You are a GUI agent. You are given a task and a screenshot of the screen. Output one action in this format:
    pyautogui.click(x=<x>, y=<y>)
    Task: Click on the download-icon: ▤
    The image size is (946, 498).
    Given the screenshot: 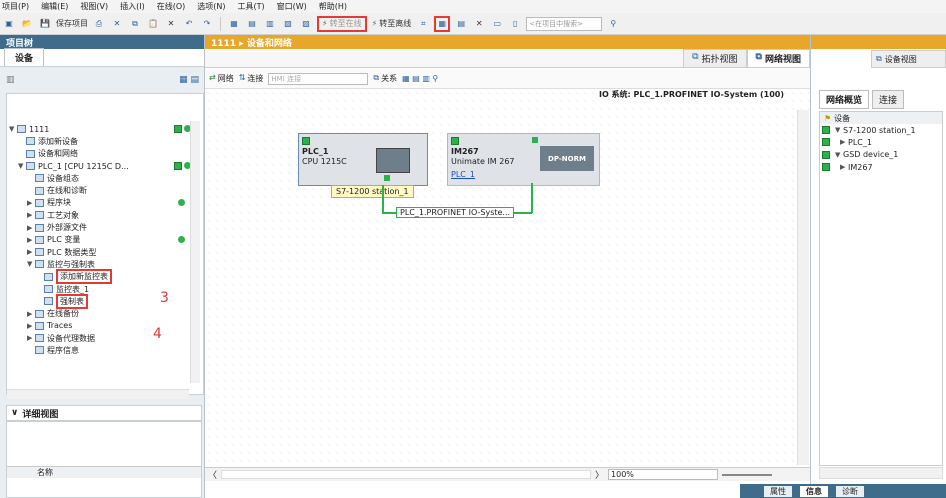 What is the action you would take?
    pyautogui.click(x=252, y=24)
    